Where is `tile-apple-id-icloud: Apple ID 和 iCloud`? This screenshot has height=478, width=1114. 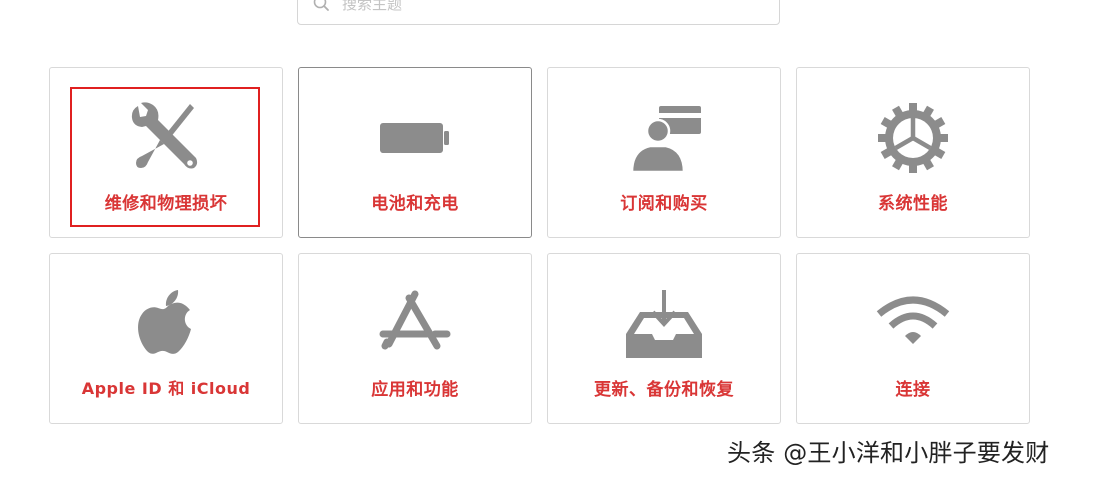 tile-apple-id-icloud: Apple ID 和 iCloud is located at coordinates (166, 338).